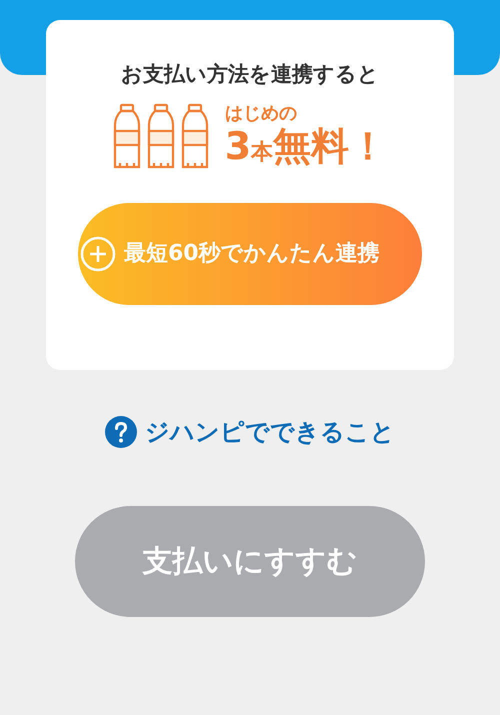  Describe the element at coordinates (262, 153) in the screenshot. I see `offer-unit: 本` at that location.